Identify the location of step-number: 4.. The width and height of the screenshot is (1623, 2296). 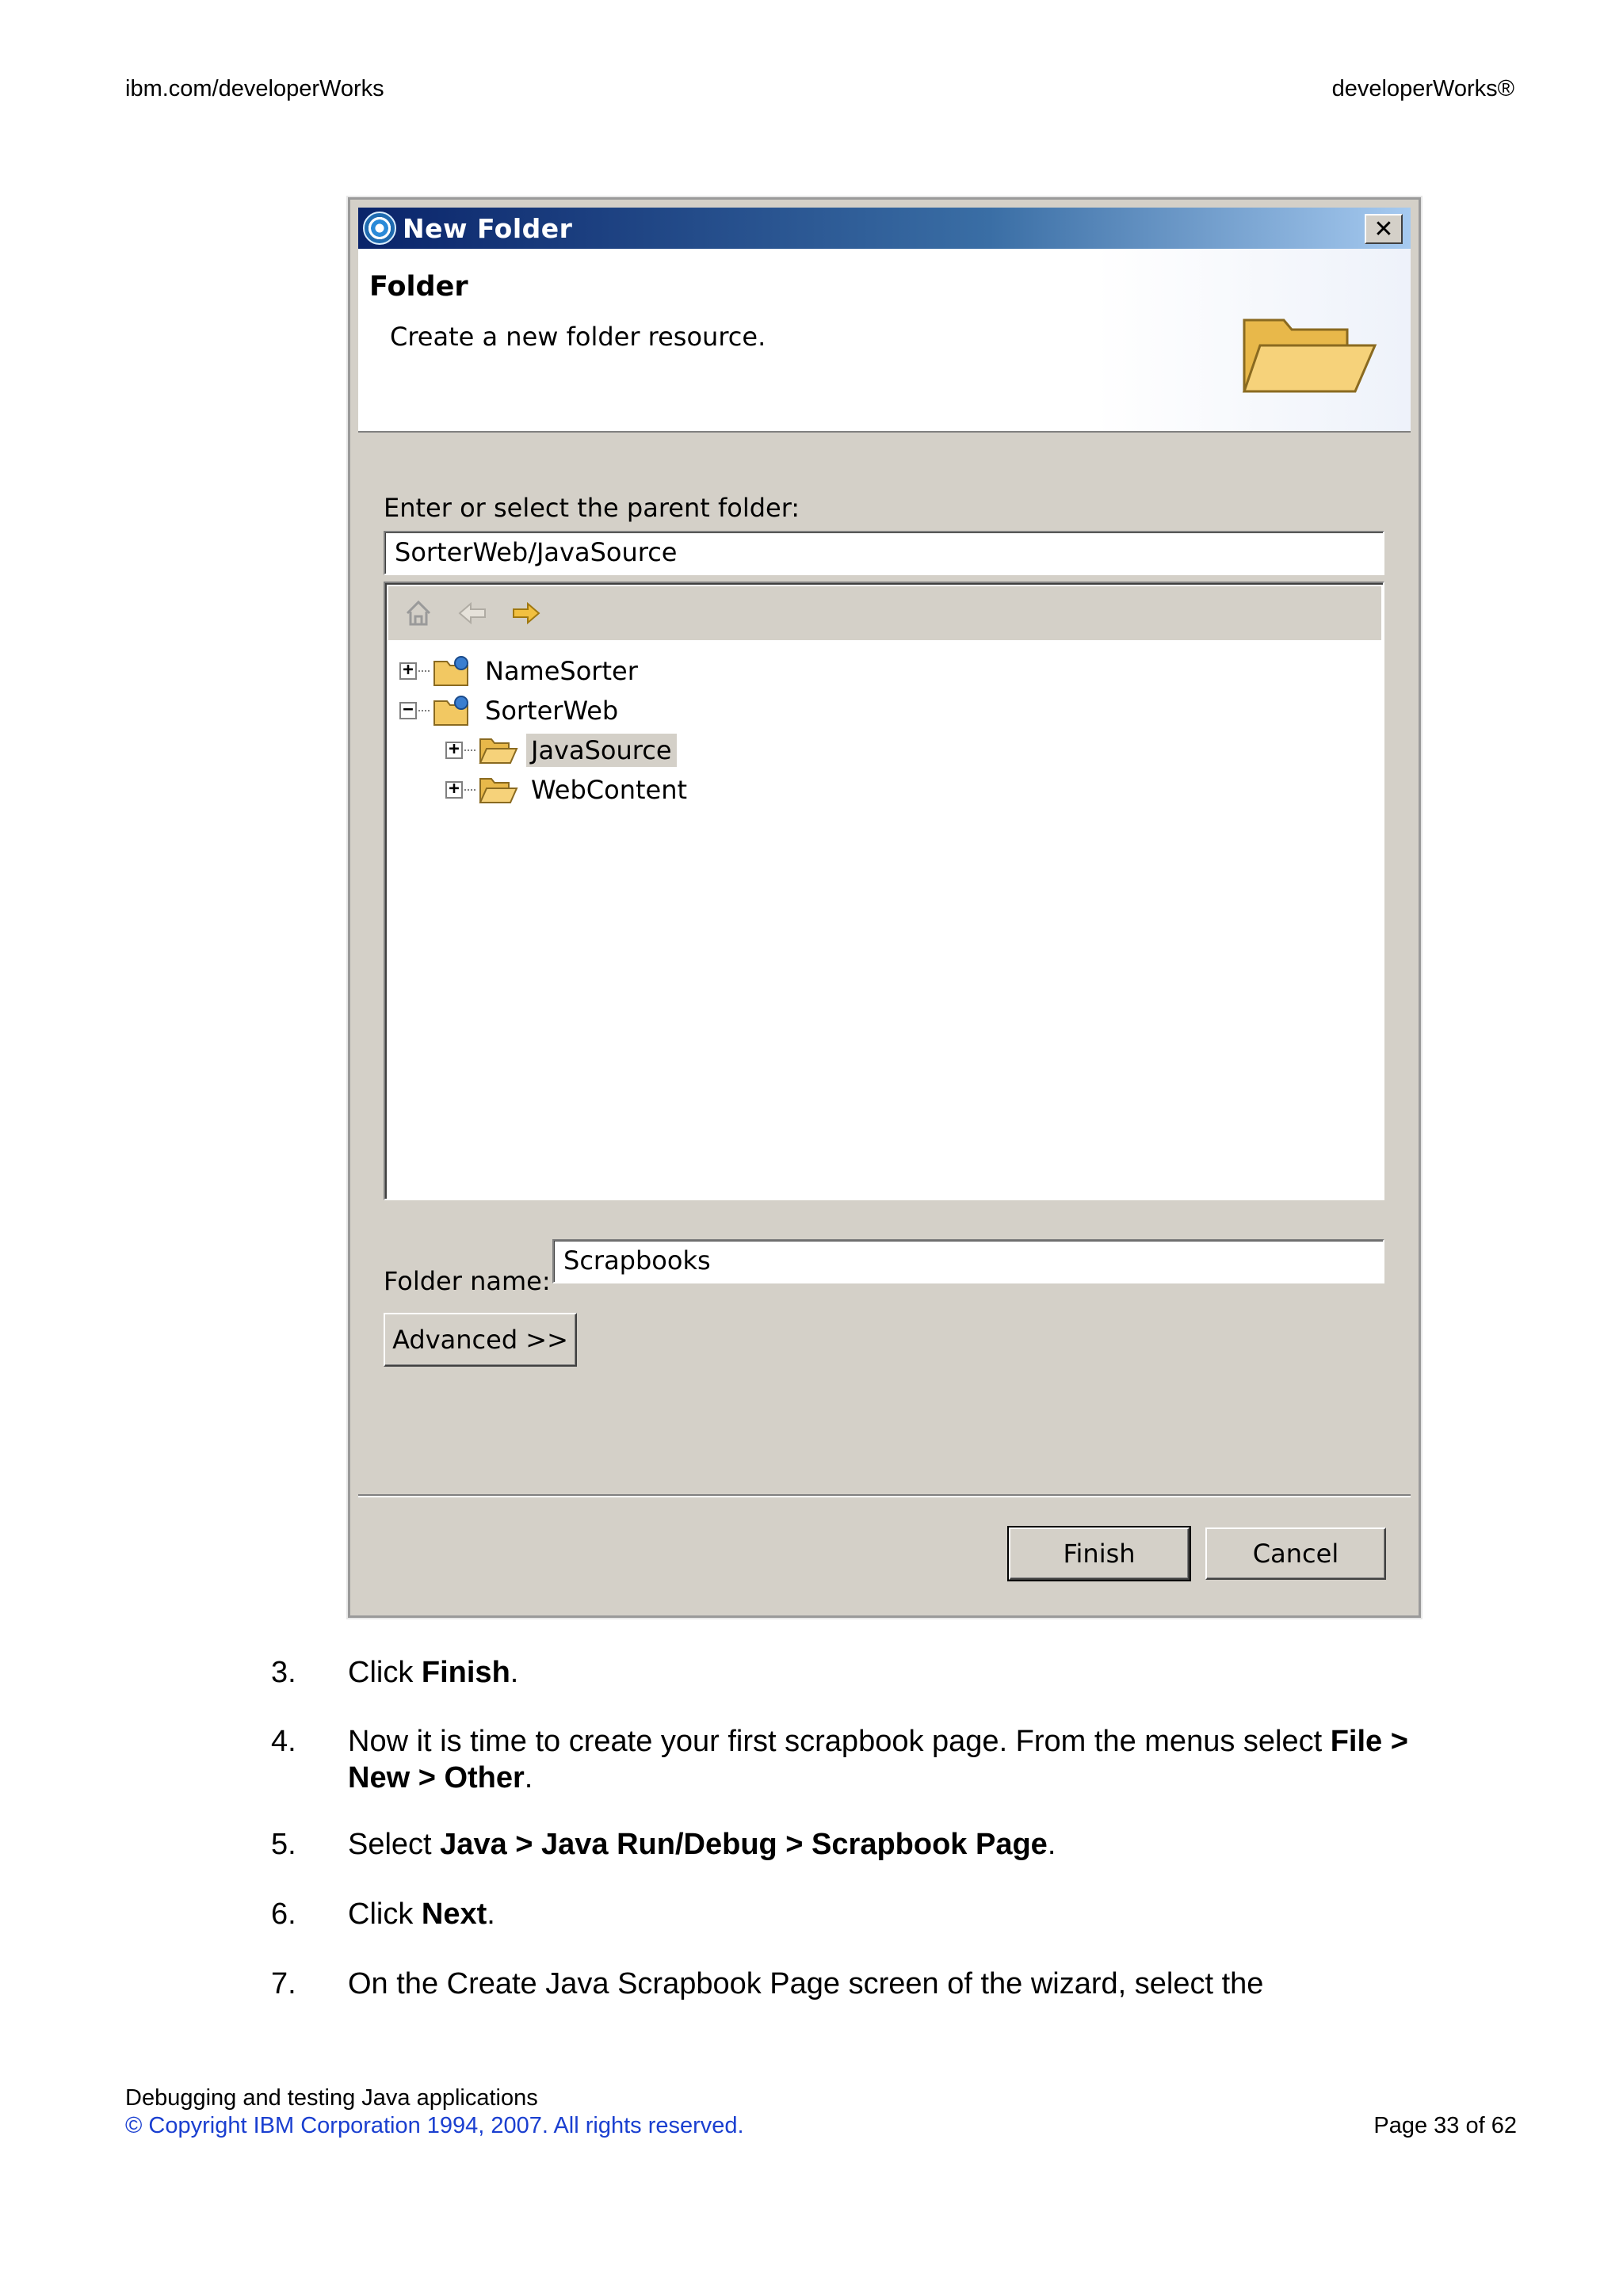
(284, 1741).